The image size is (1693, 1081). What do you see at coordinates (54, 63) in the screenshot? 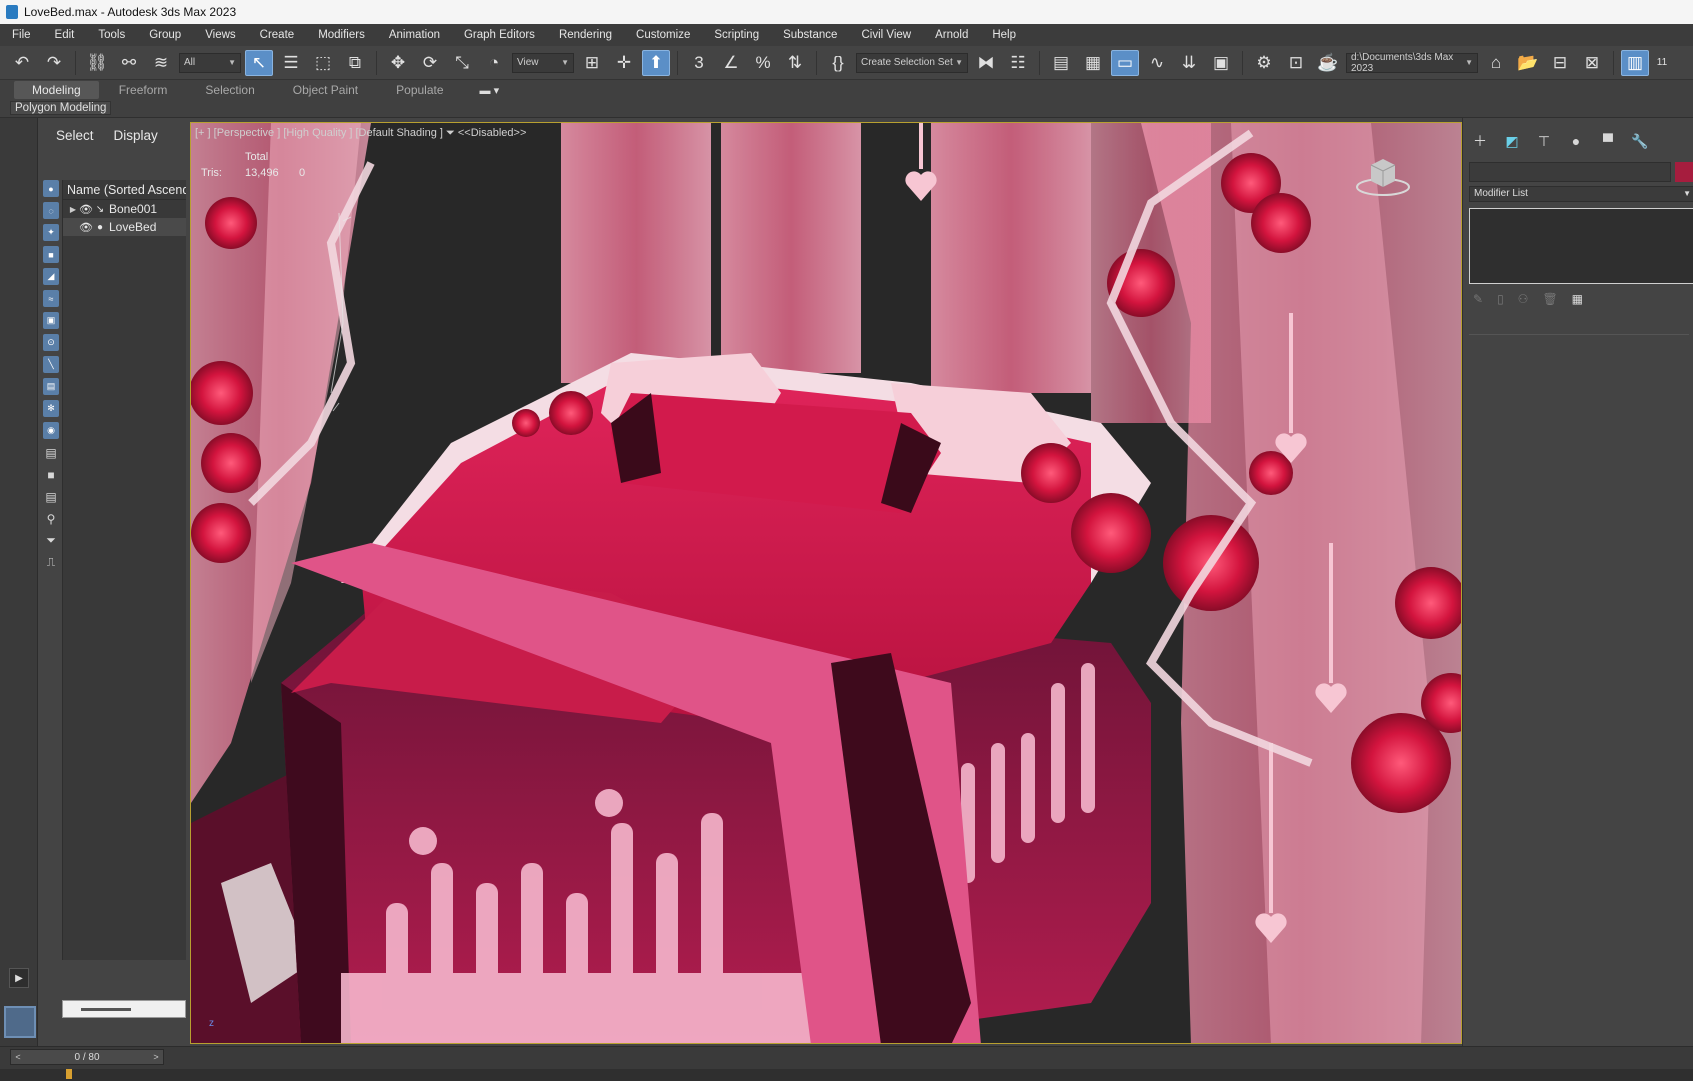
I see `redo-icon: ↷` at bounding box center [54, 63].